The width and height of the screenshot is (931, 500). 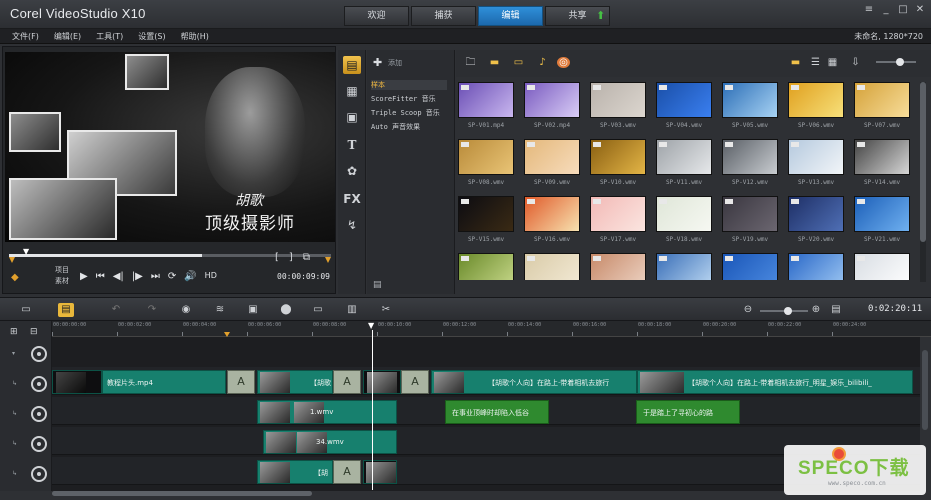 I want to click on repeat-button: ⟳, so click(x=172, y=276).